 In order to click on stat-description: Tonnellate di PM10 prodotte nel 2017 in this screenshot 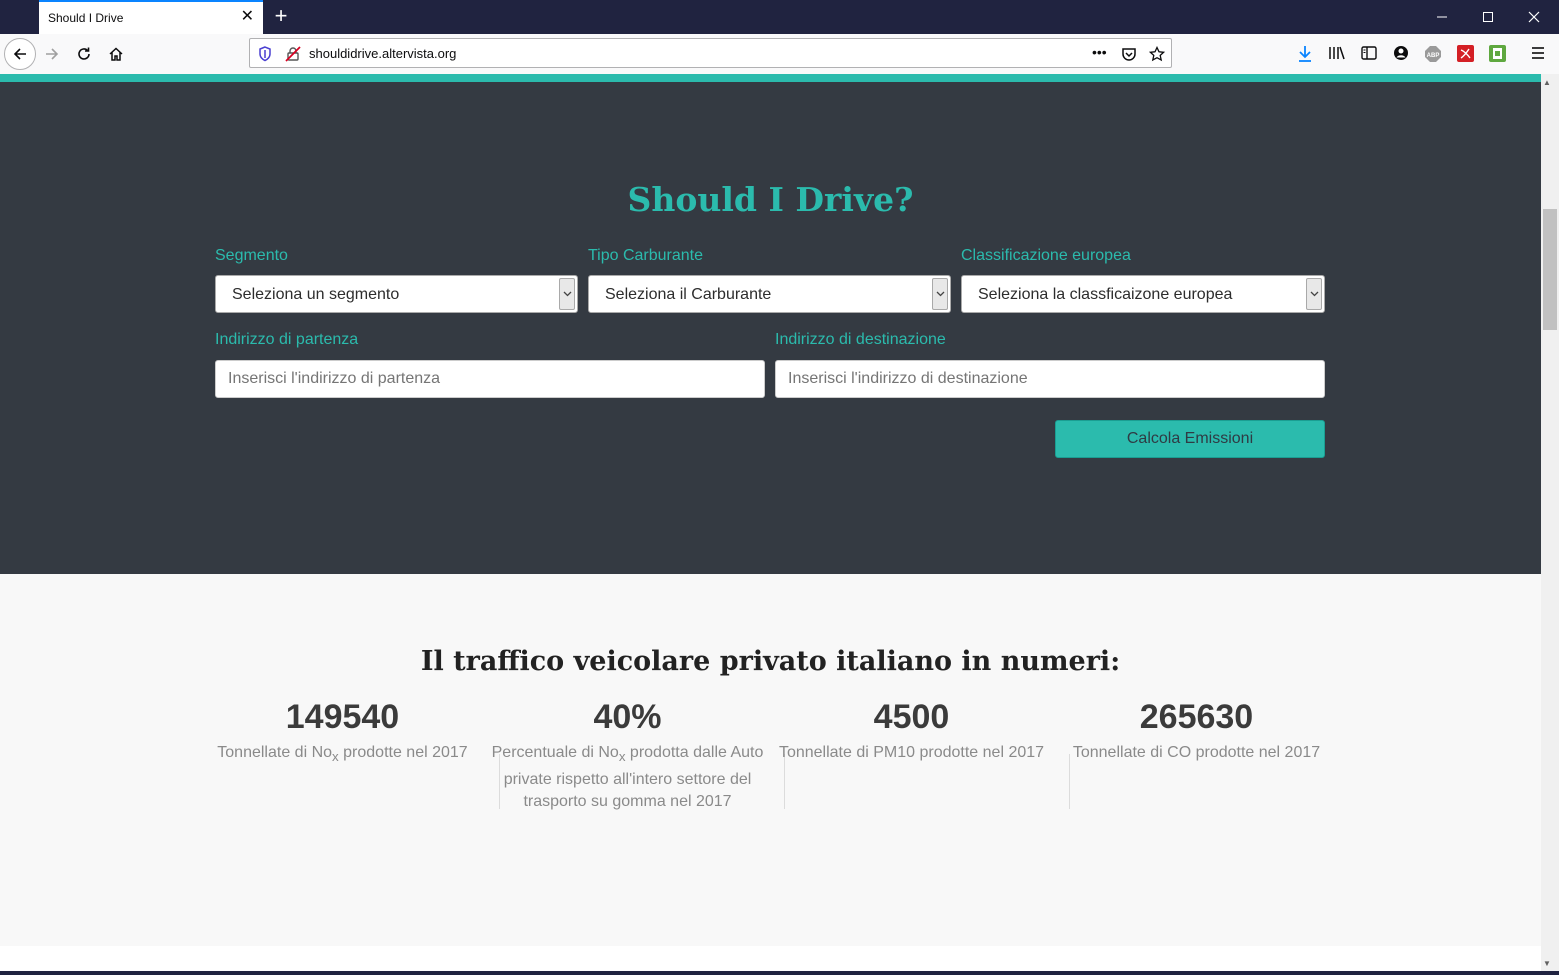, I will do `click(911, 752)`.